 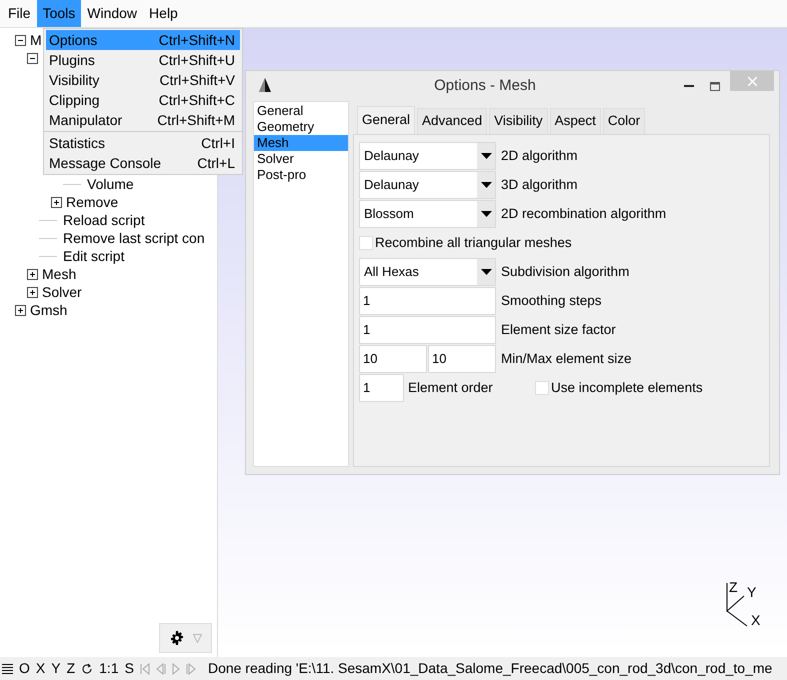 What do you see at coordinates (539, 185) in the screenshot?
I see `field-label: 3D algorithm` at bounding box center [539, 185].